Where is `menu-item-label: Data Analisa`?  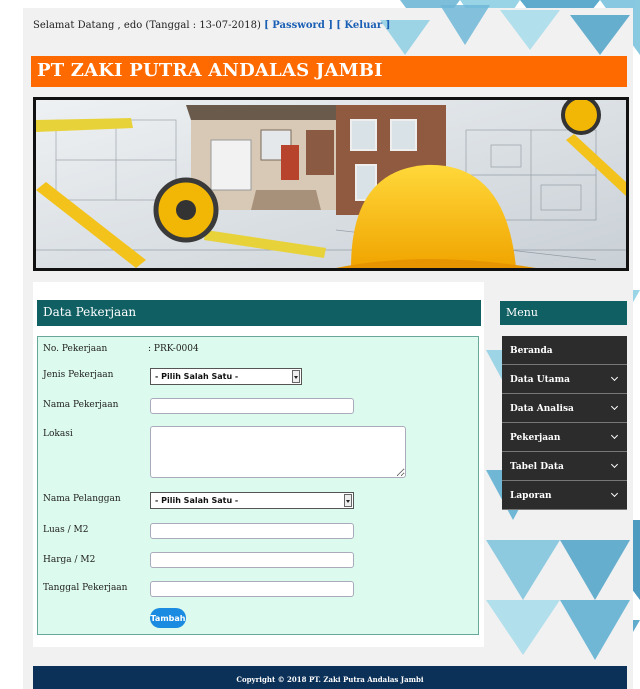 menu-item-label: Data Analisa is located at coordinates (542, 409).